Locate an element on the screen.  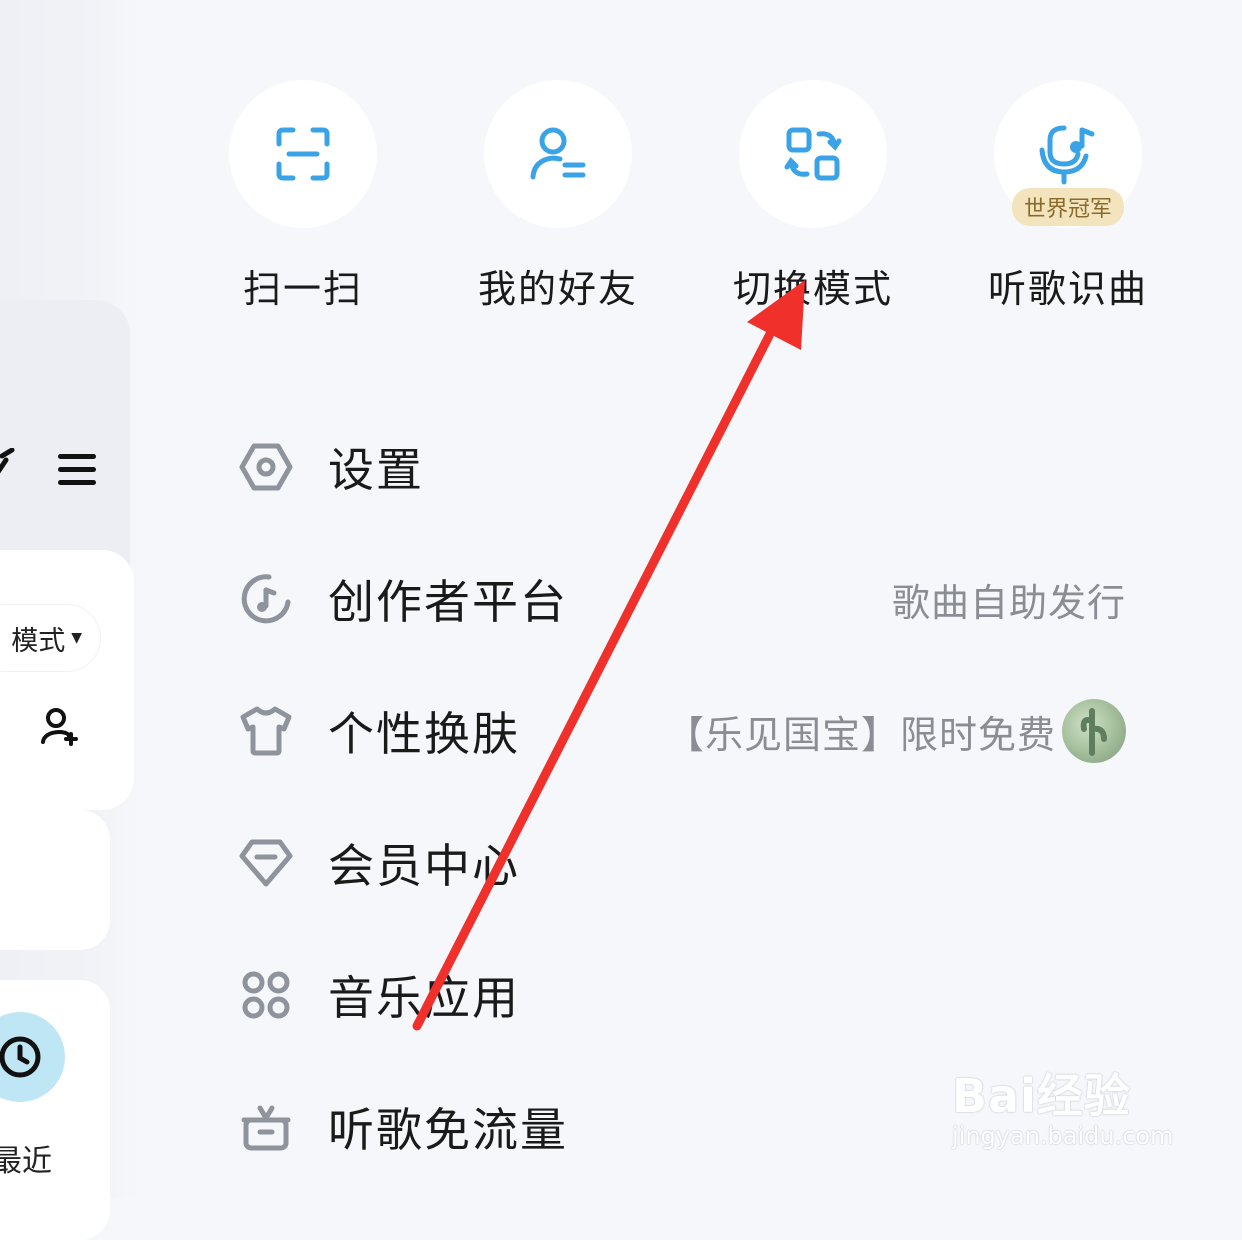
quick-action-label: 听歌识曲 is located at coordinates (1067, 289).